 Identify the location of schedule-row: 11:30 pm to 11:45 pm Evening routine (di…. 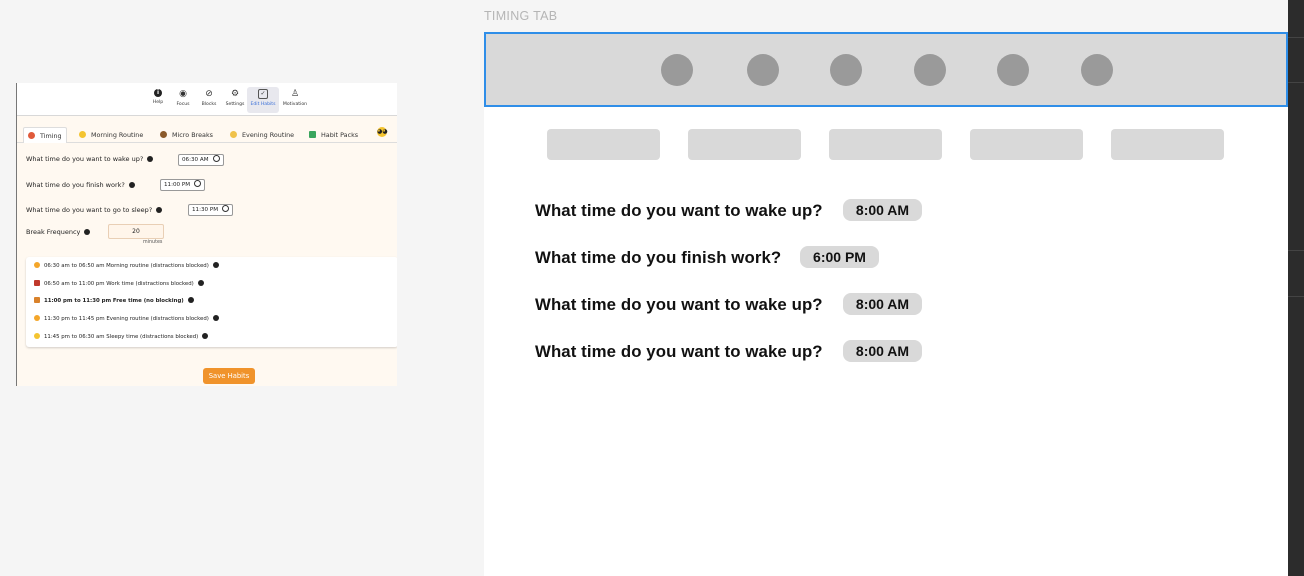
(126, 319).